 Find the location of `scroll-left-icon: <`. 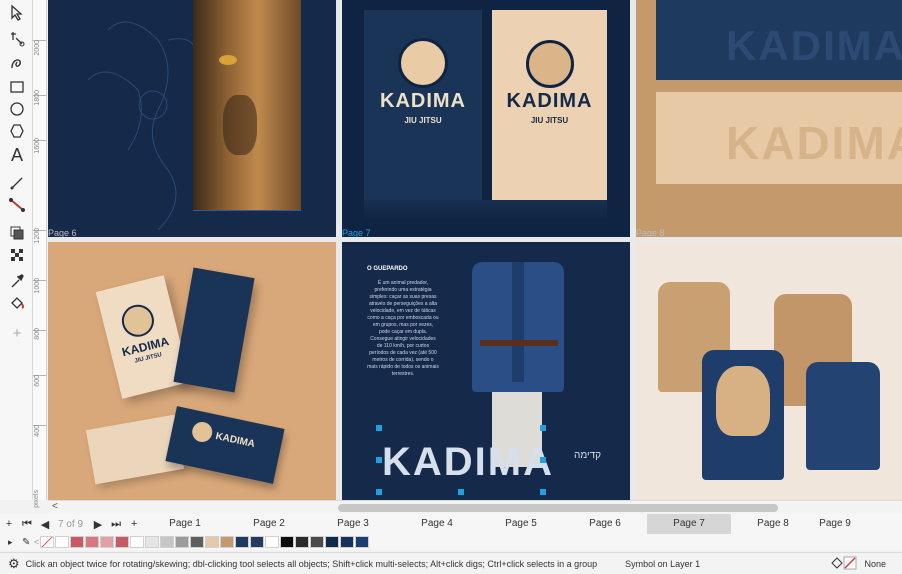

scroll-left-icon: < is located at coordinates (55, 506).